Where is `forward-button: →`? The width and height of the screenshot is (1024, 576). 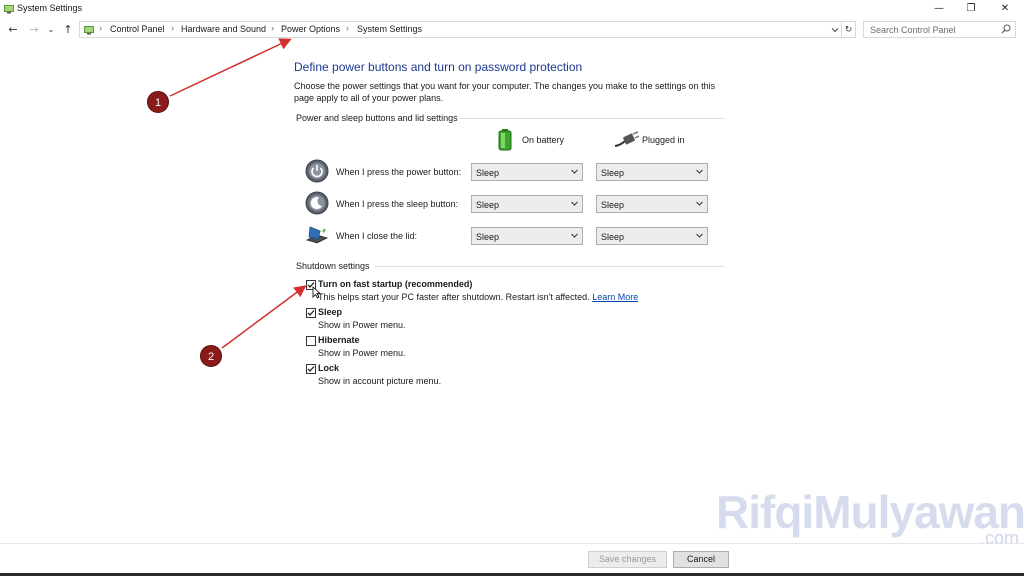
forward-button: → is located at coordinates (34, 30).